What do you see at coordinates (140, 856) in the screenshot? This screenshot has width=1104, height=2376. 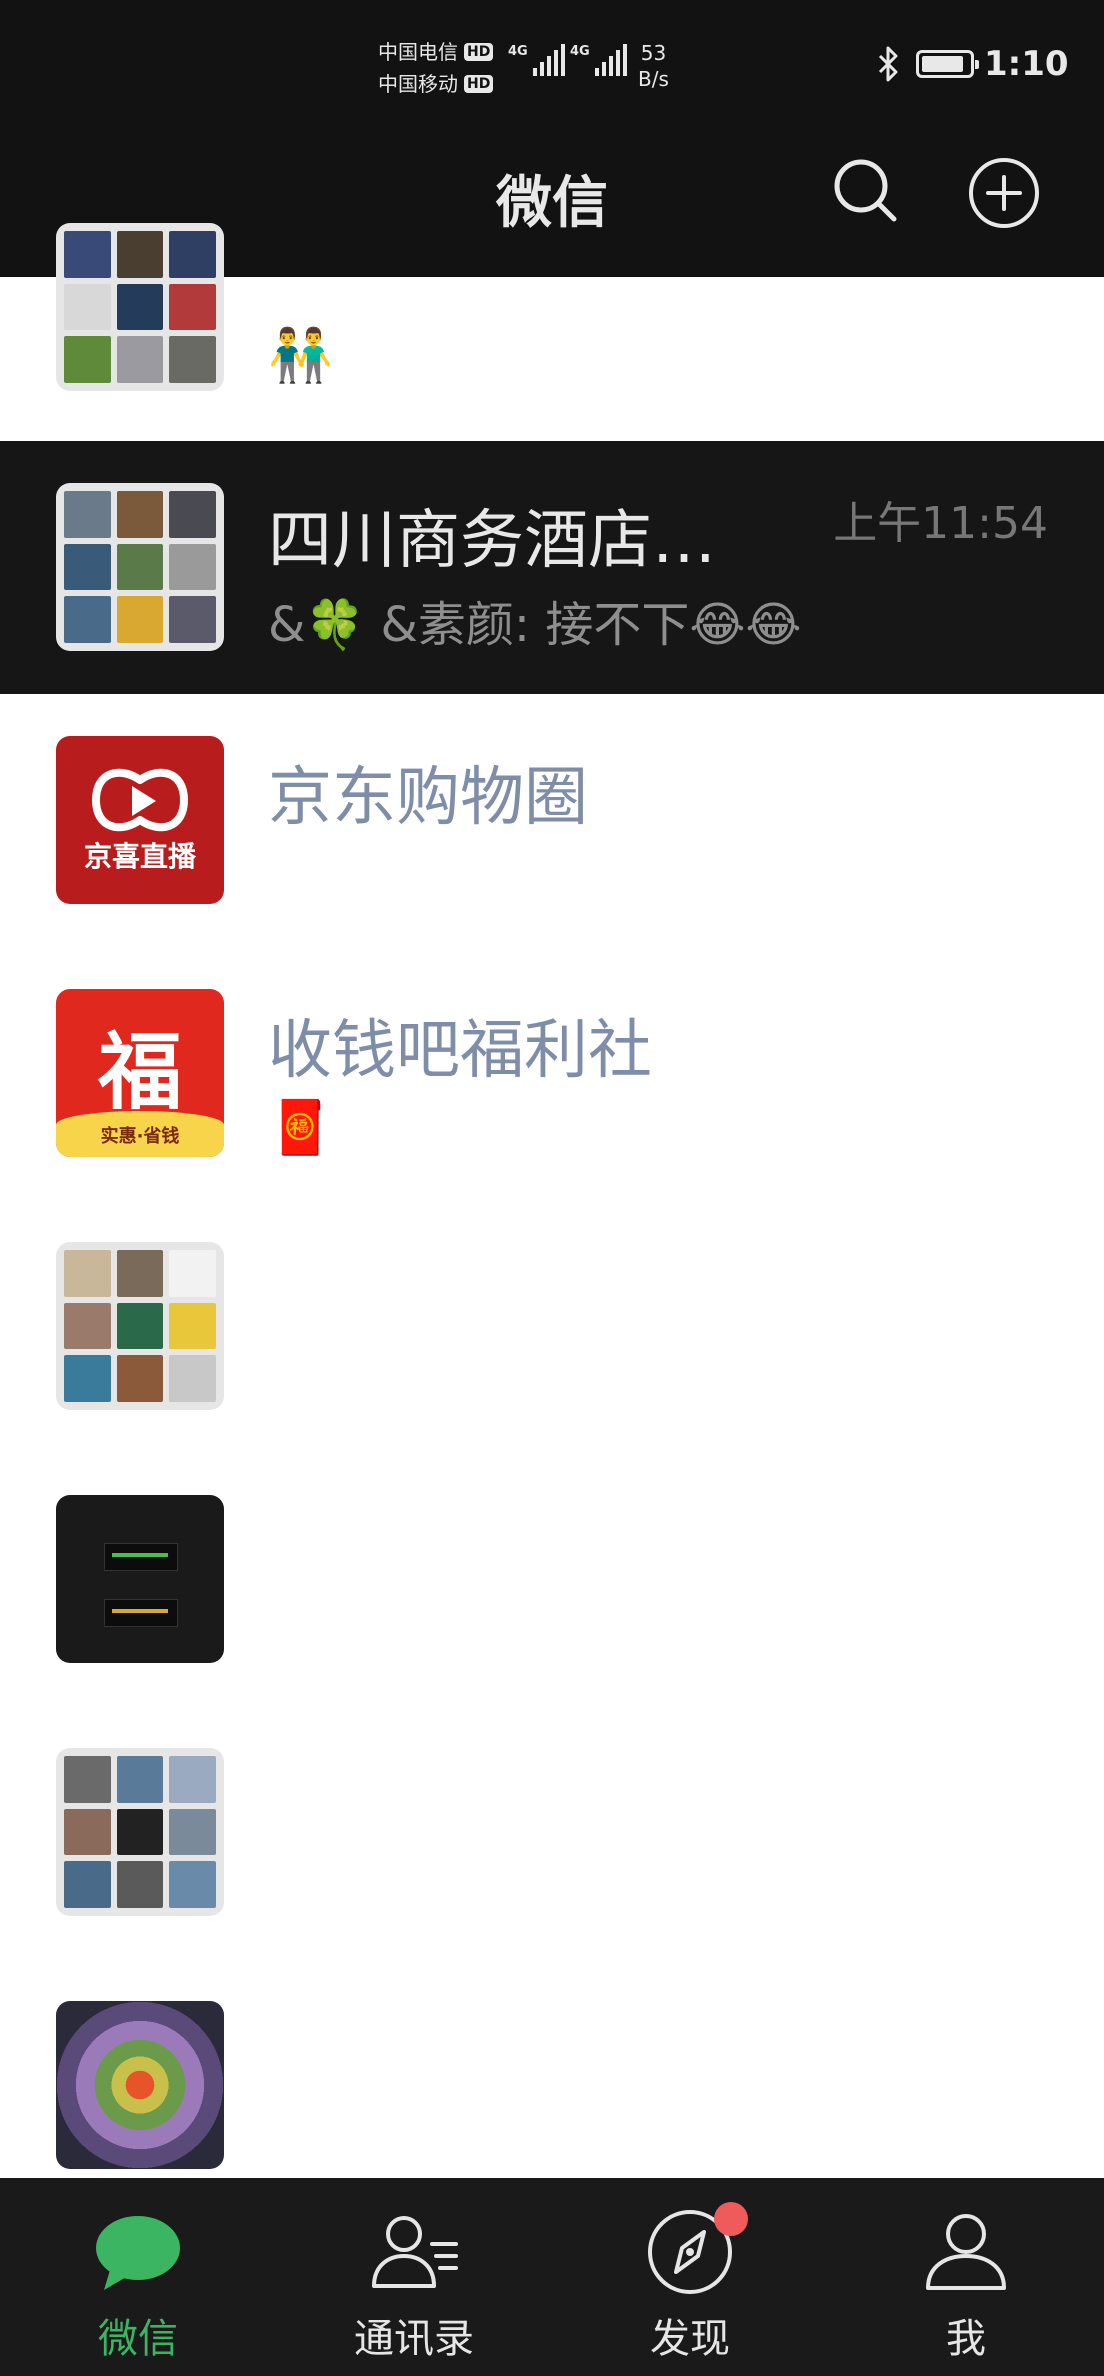 I see `avatar-text: 京喜直播` at bounding box center [140, 856].